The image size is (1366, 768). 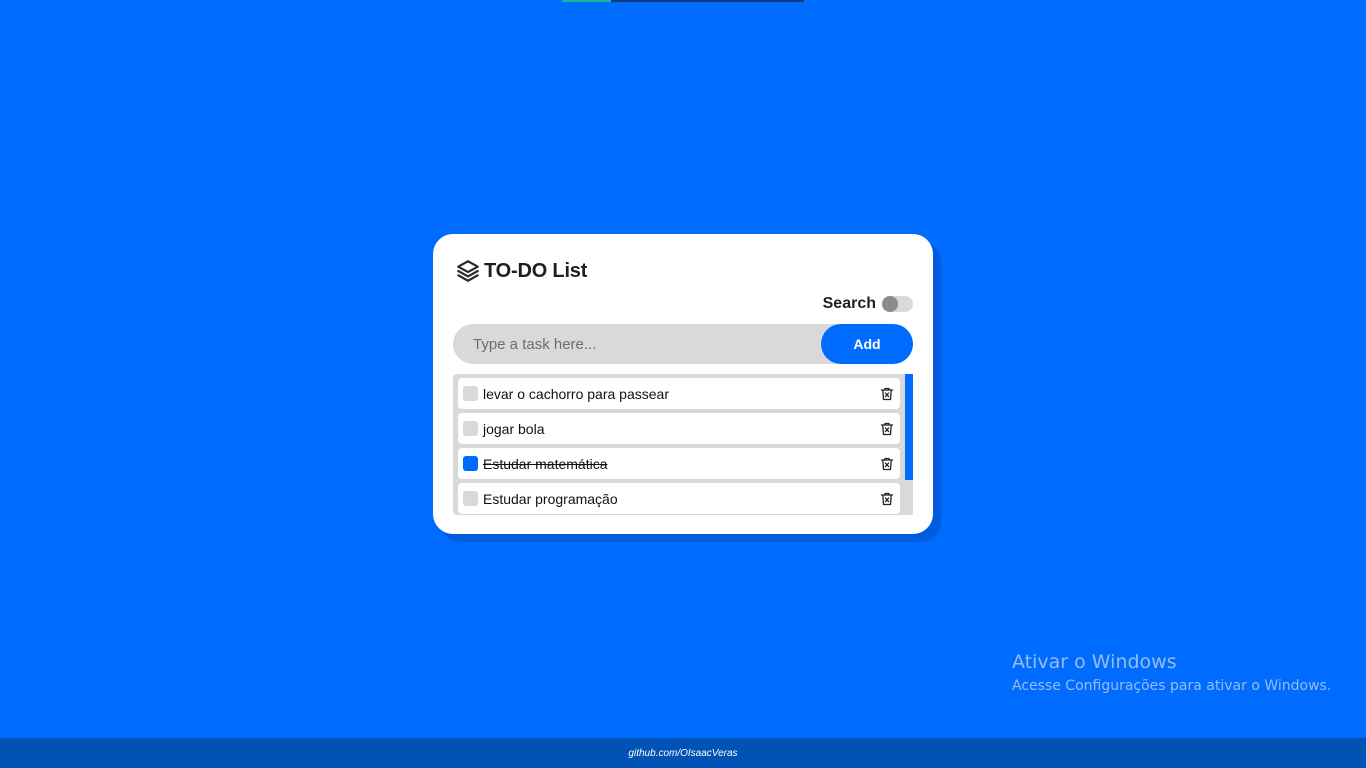 What do you see at coordinates (468, 271) in the screenshot?
I see `layers-icon` at bounding box center [468, 271].